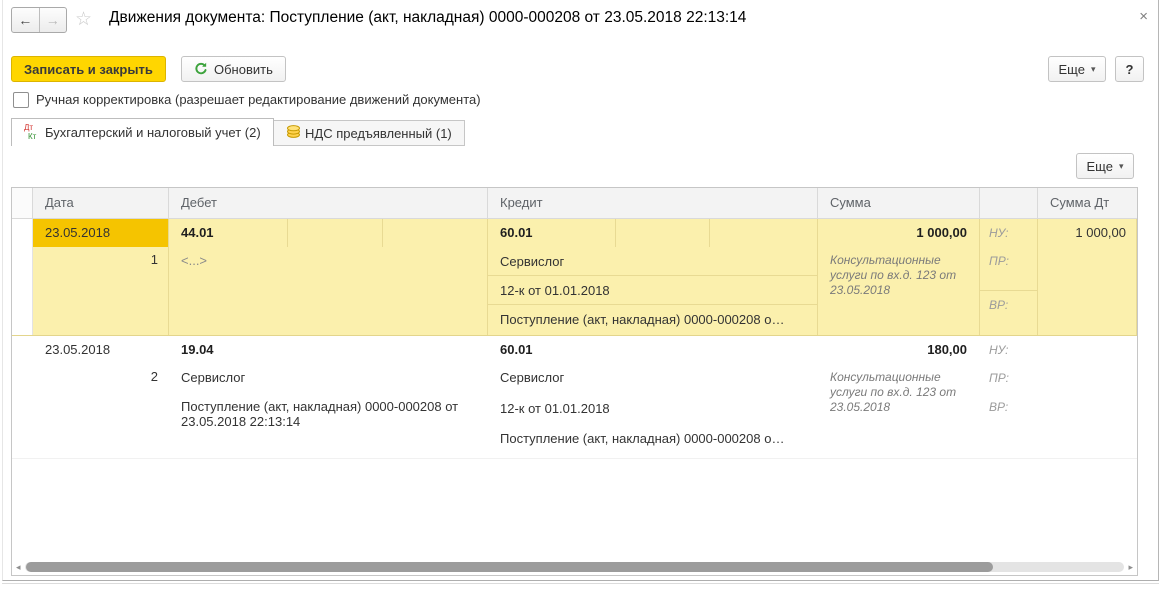 The width and height of the screenshot is (1172, 589). I want to click on forward-arrow-icon: →, so click(52, 20).